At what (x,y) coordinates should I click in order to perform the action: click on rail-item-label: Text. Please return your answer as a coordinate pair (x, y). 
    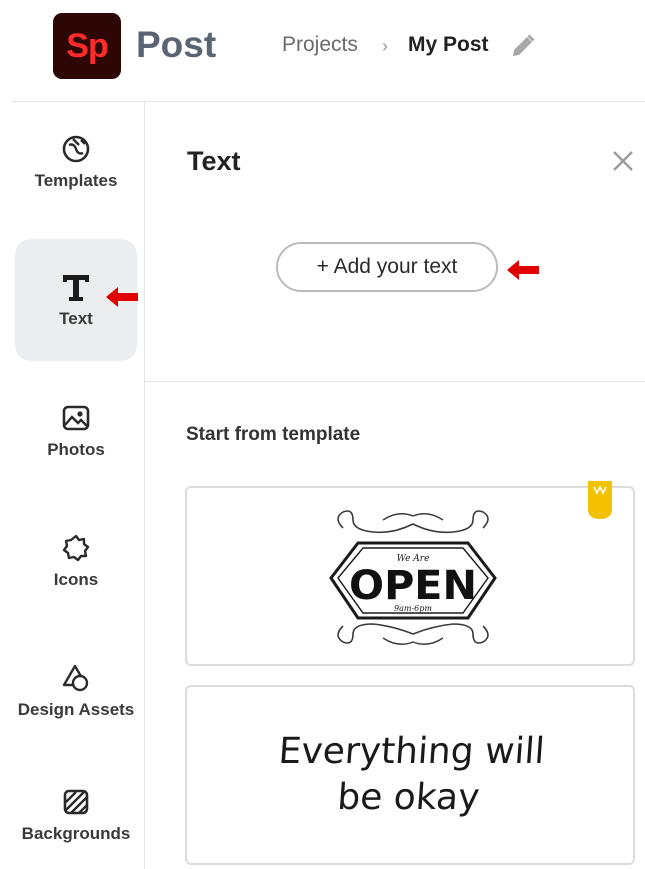
    Looking at the image, I should click on (76, 318).